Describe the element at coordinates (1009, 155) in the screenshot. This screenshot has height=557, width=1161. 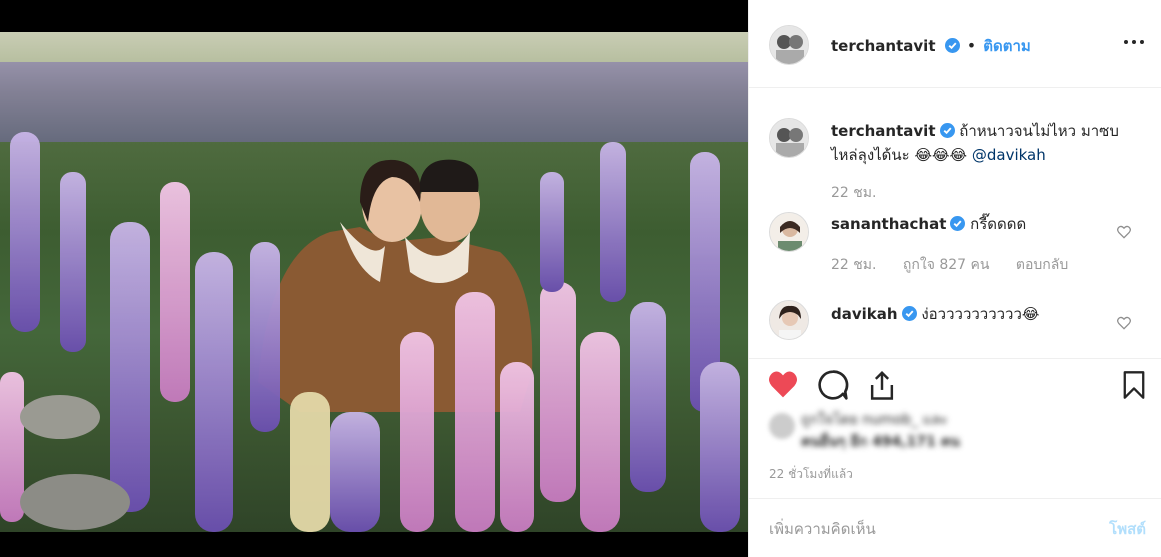
I see `caption-mention: @davikah` at that location.